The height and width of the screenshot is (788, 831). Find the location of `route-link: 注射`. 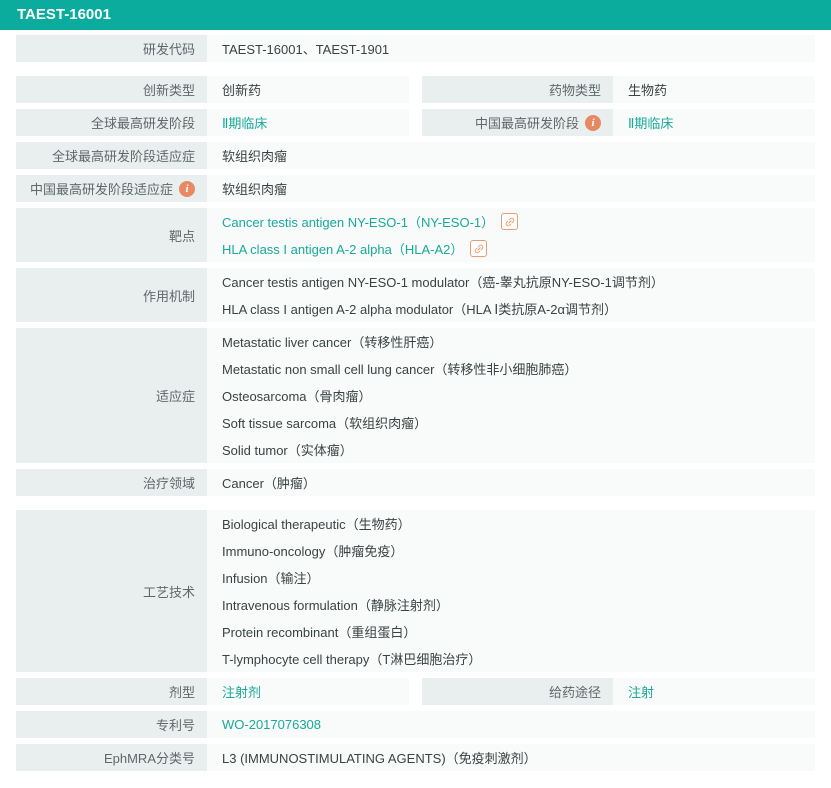

route-link: 注射 is located at coordinates (641, 691).